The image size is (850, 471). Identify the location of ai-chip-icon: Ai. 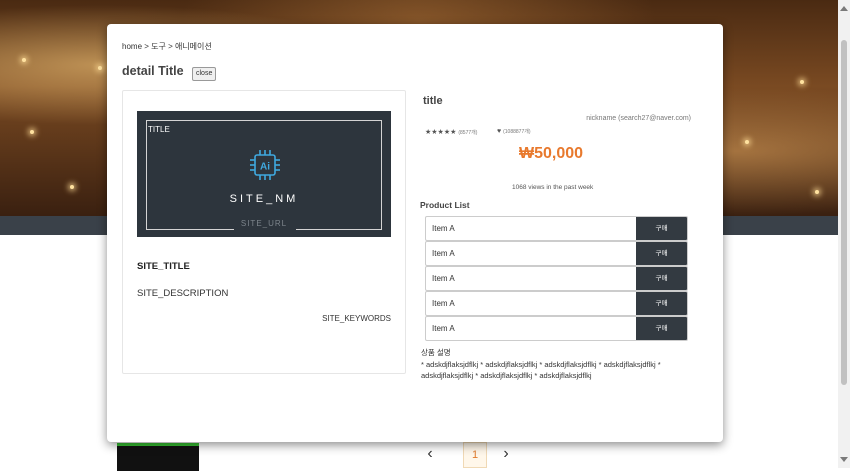
(265, 165).